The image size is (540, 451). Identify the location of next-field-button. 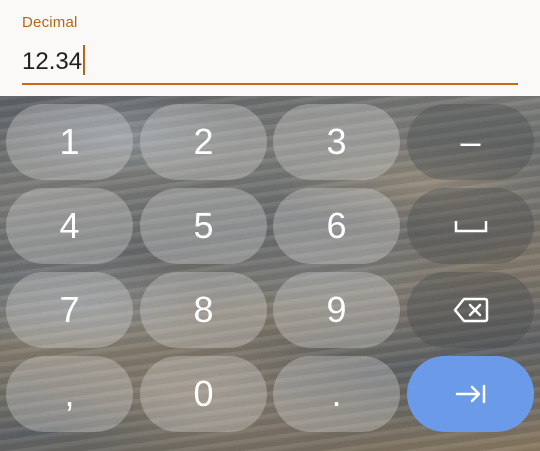
(470, 394).